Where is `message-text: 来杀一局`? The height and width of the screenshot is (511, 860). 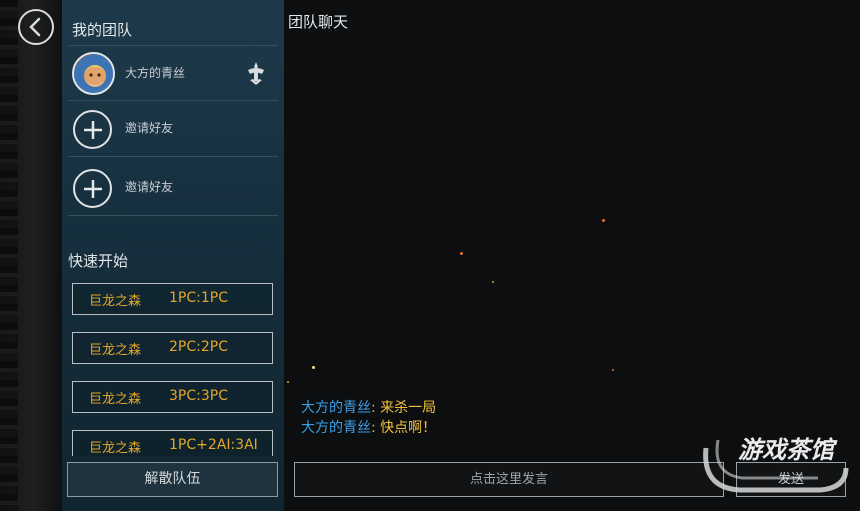 message-text: 来杀一局 is located at coordinates (408, 408).